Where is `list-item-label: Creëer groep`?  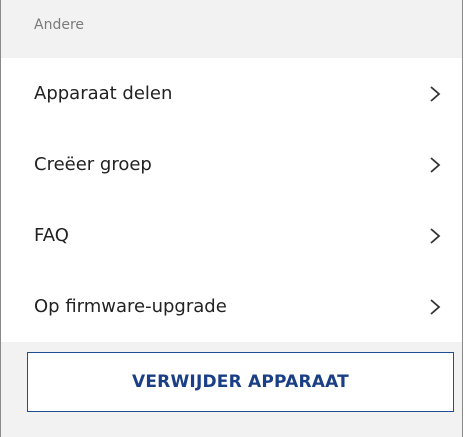
list-item-label: Creëer groep is located at coordinates (93, 164).